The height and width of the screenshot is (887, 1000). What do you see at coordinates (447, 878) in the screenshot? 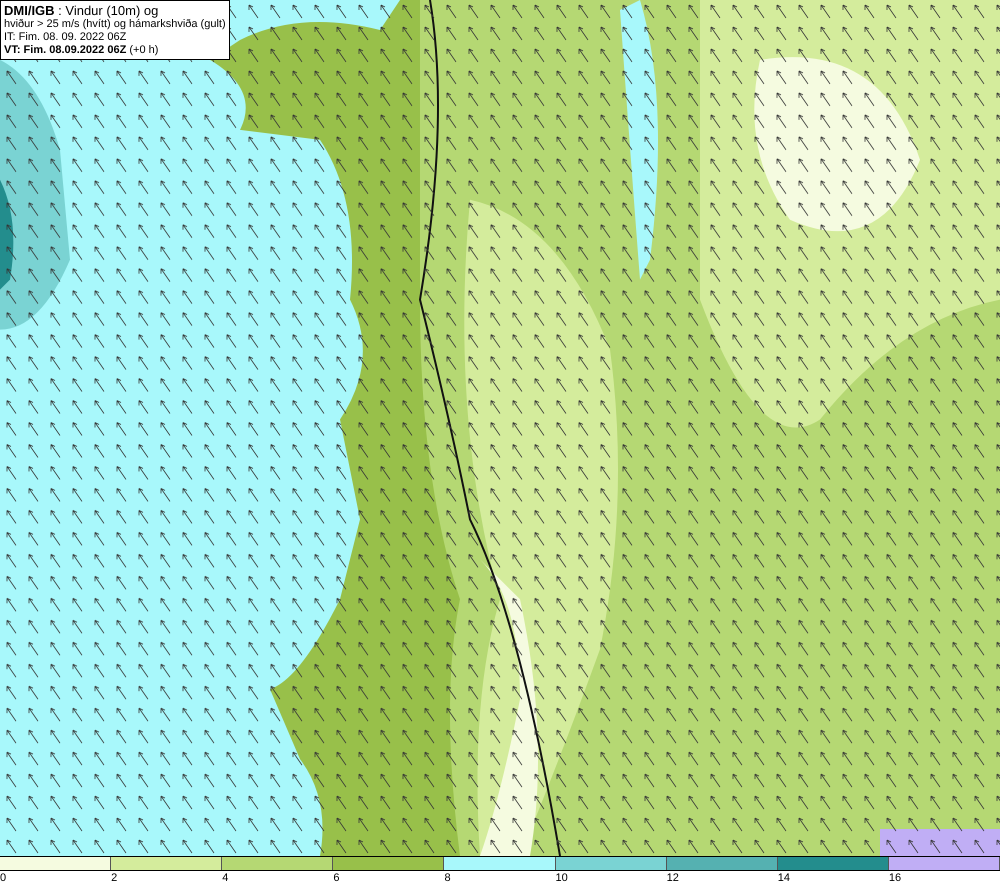
I see `legend-tick-label: 8` at bounding box center [447, 878].